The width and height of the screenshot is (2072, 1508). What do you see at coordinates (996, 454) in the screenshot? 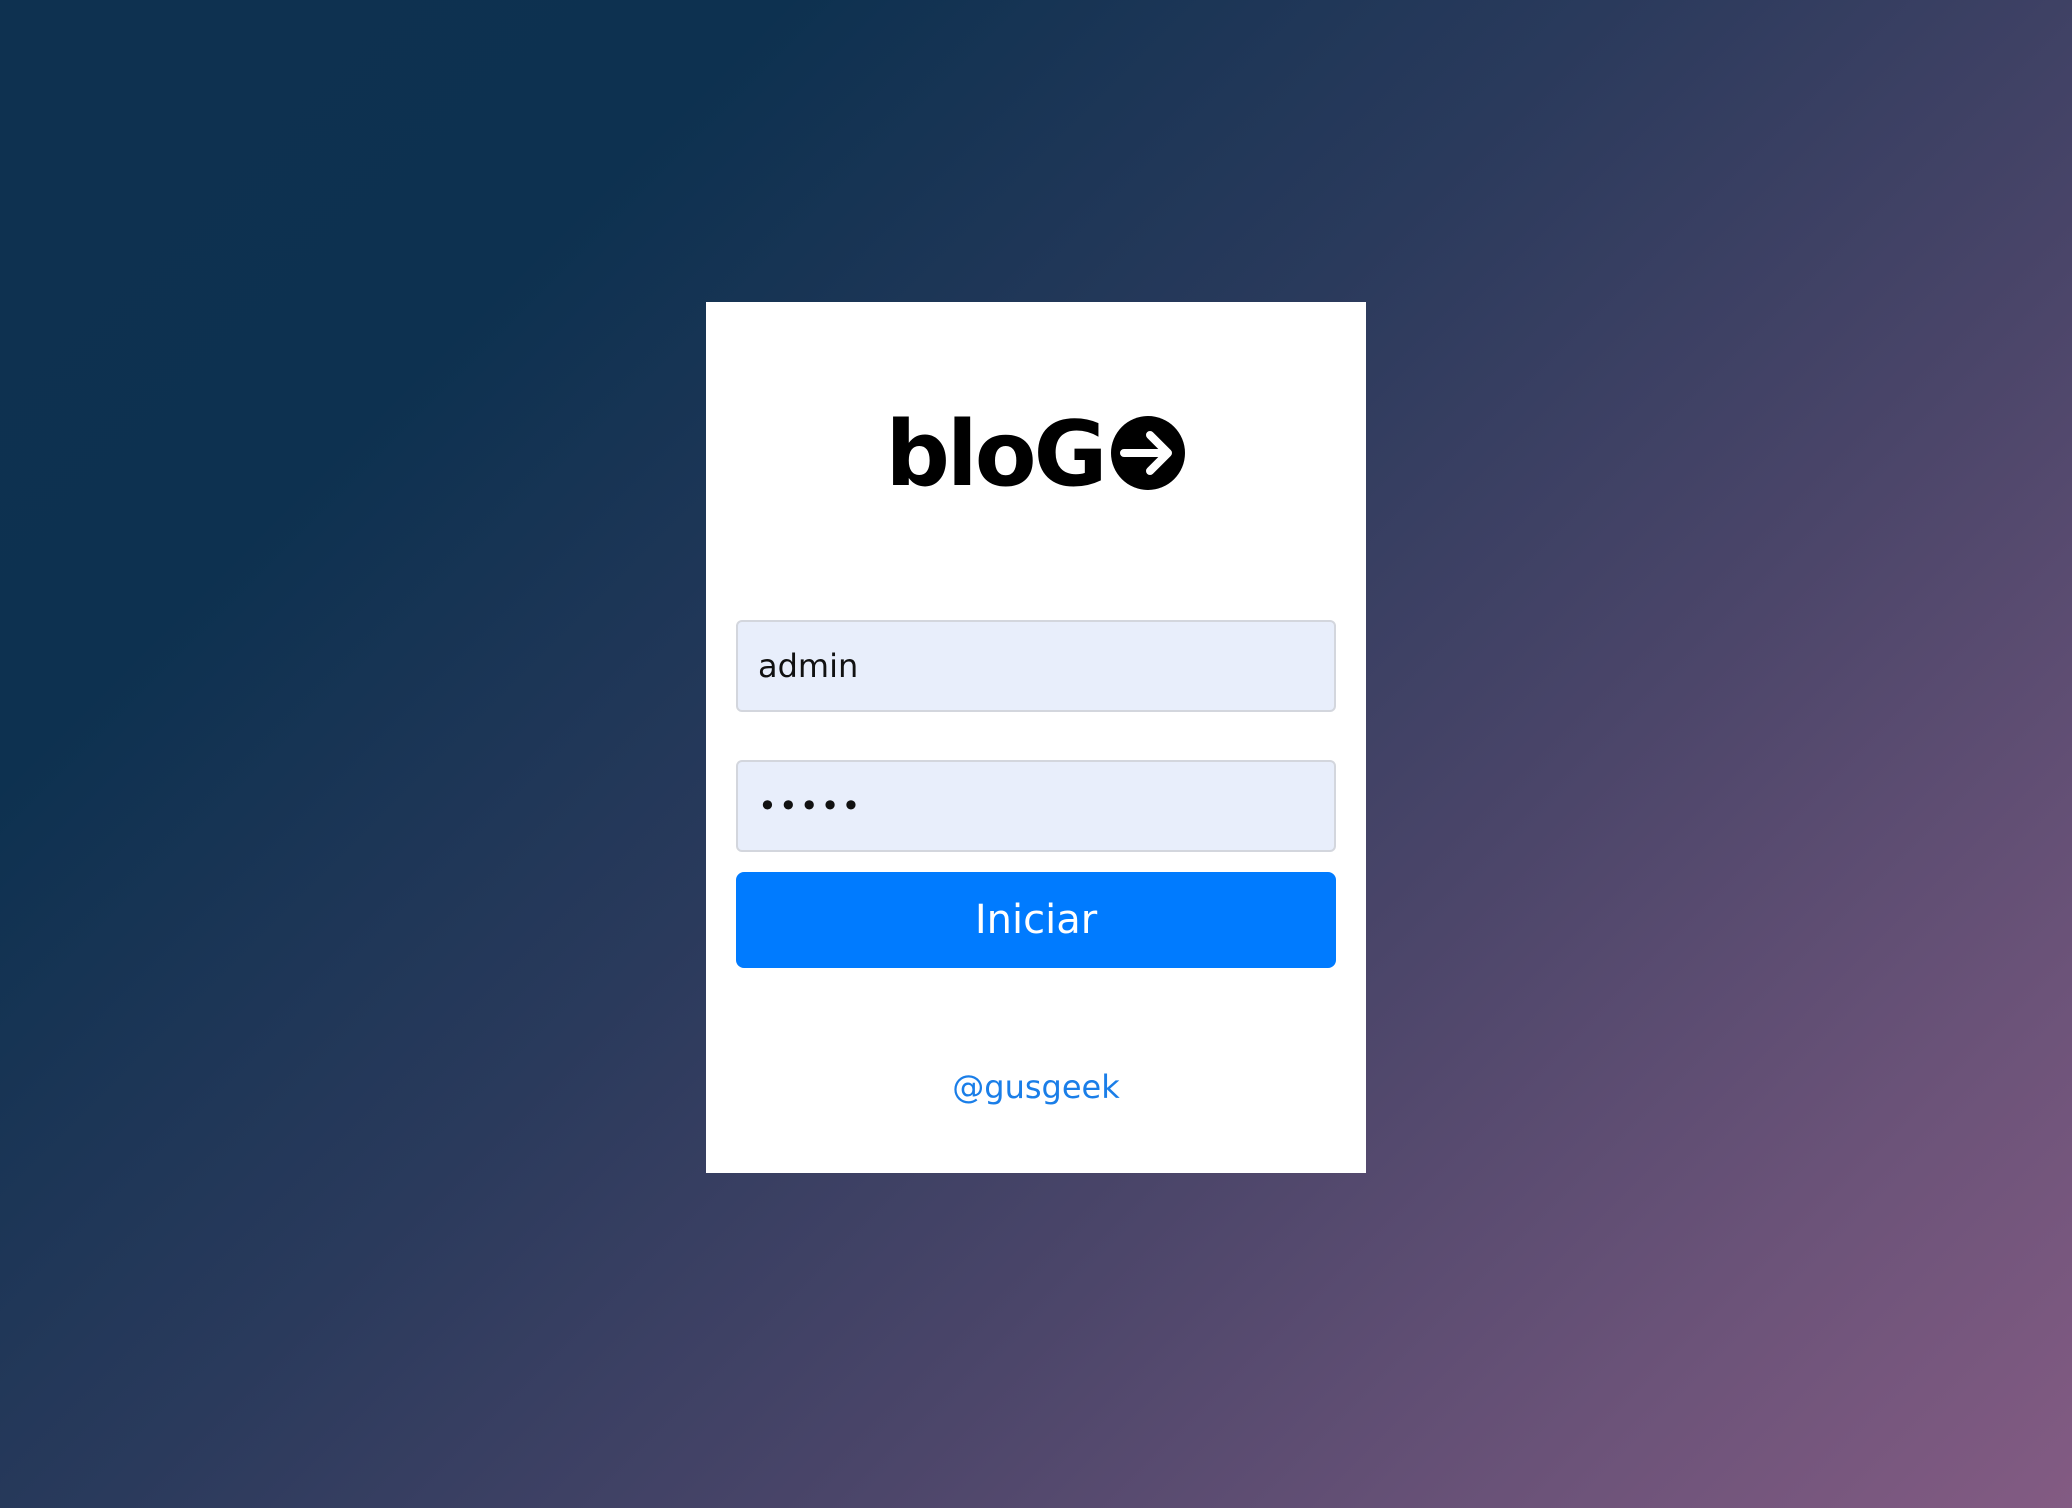
I see `logo-text: bloG` at bounding box center [996, 454].